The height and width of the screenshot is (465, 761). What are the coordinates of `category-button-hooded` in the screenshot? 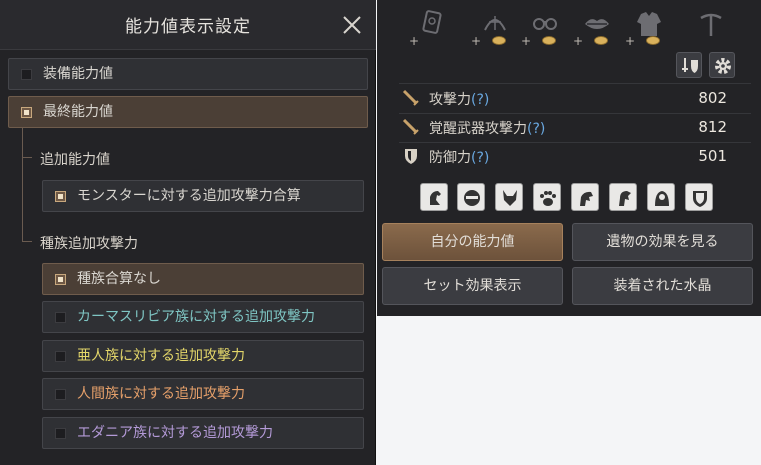 It's located at (661, 197).